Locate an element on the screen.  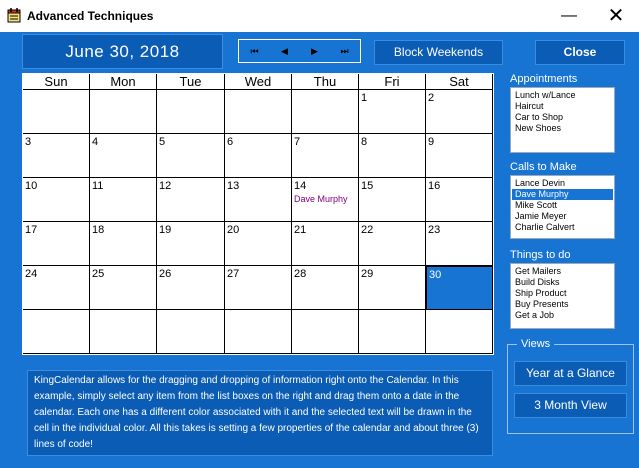
first-month-button: ⏮ is located at coordinates (254, 51).